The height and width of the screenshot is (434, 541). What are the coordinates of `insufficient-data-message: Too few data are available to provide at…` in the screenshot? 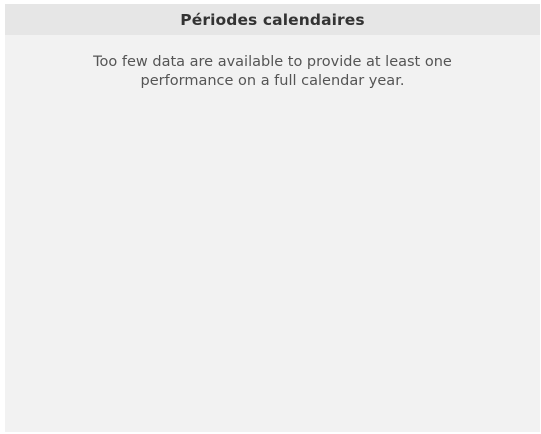 It's located at (272, 71).